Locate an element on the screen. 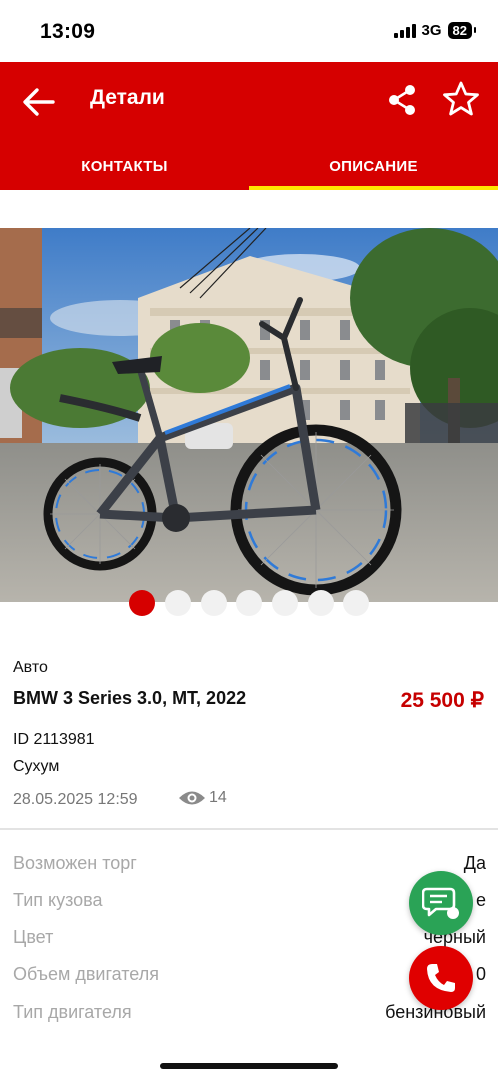 This screenshot has width=498, height=1080. chat-icon is located at coordinates (440, 903).